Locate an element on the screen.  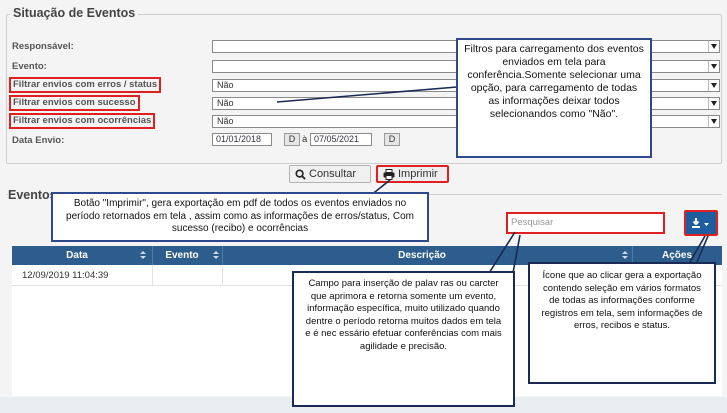
column-header-data: Data is located at coordinates (77, 255).